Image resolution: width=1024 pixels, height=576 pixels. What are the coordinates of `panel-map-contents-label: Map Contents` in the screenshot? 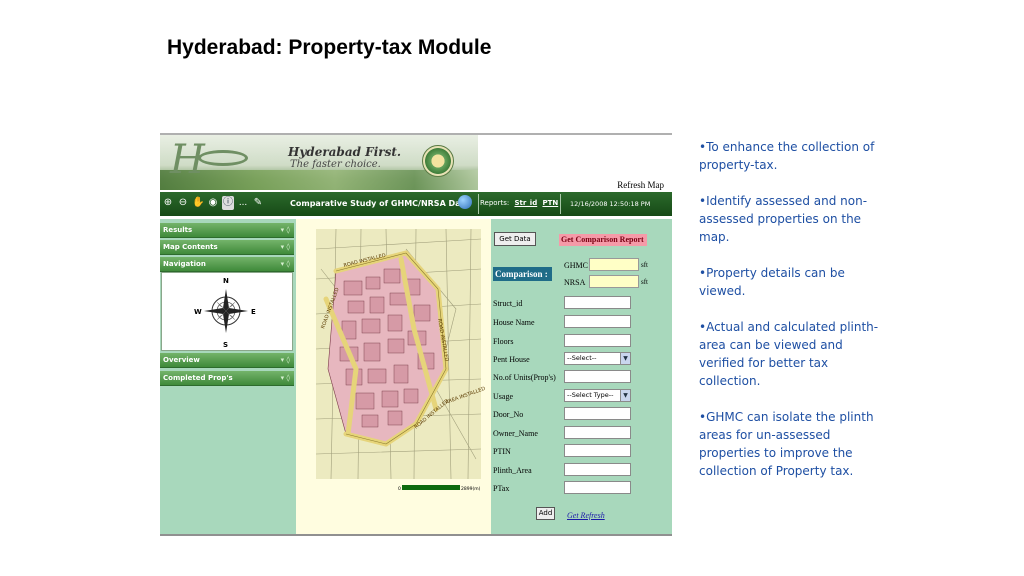 It's located at (190, 247).